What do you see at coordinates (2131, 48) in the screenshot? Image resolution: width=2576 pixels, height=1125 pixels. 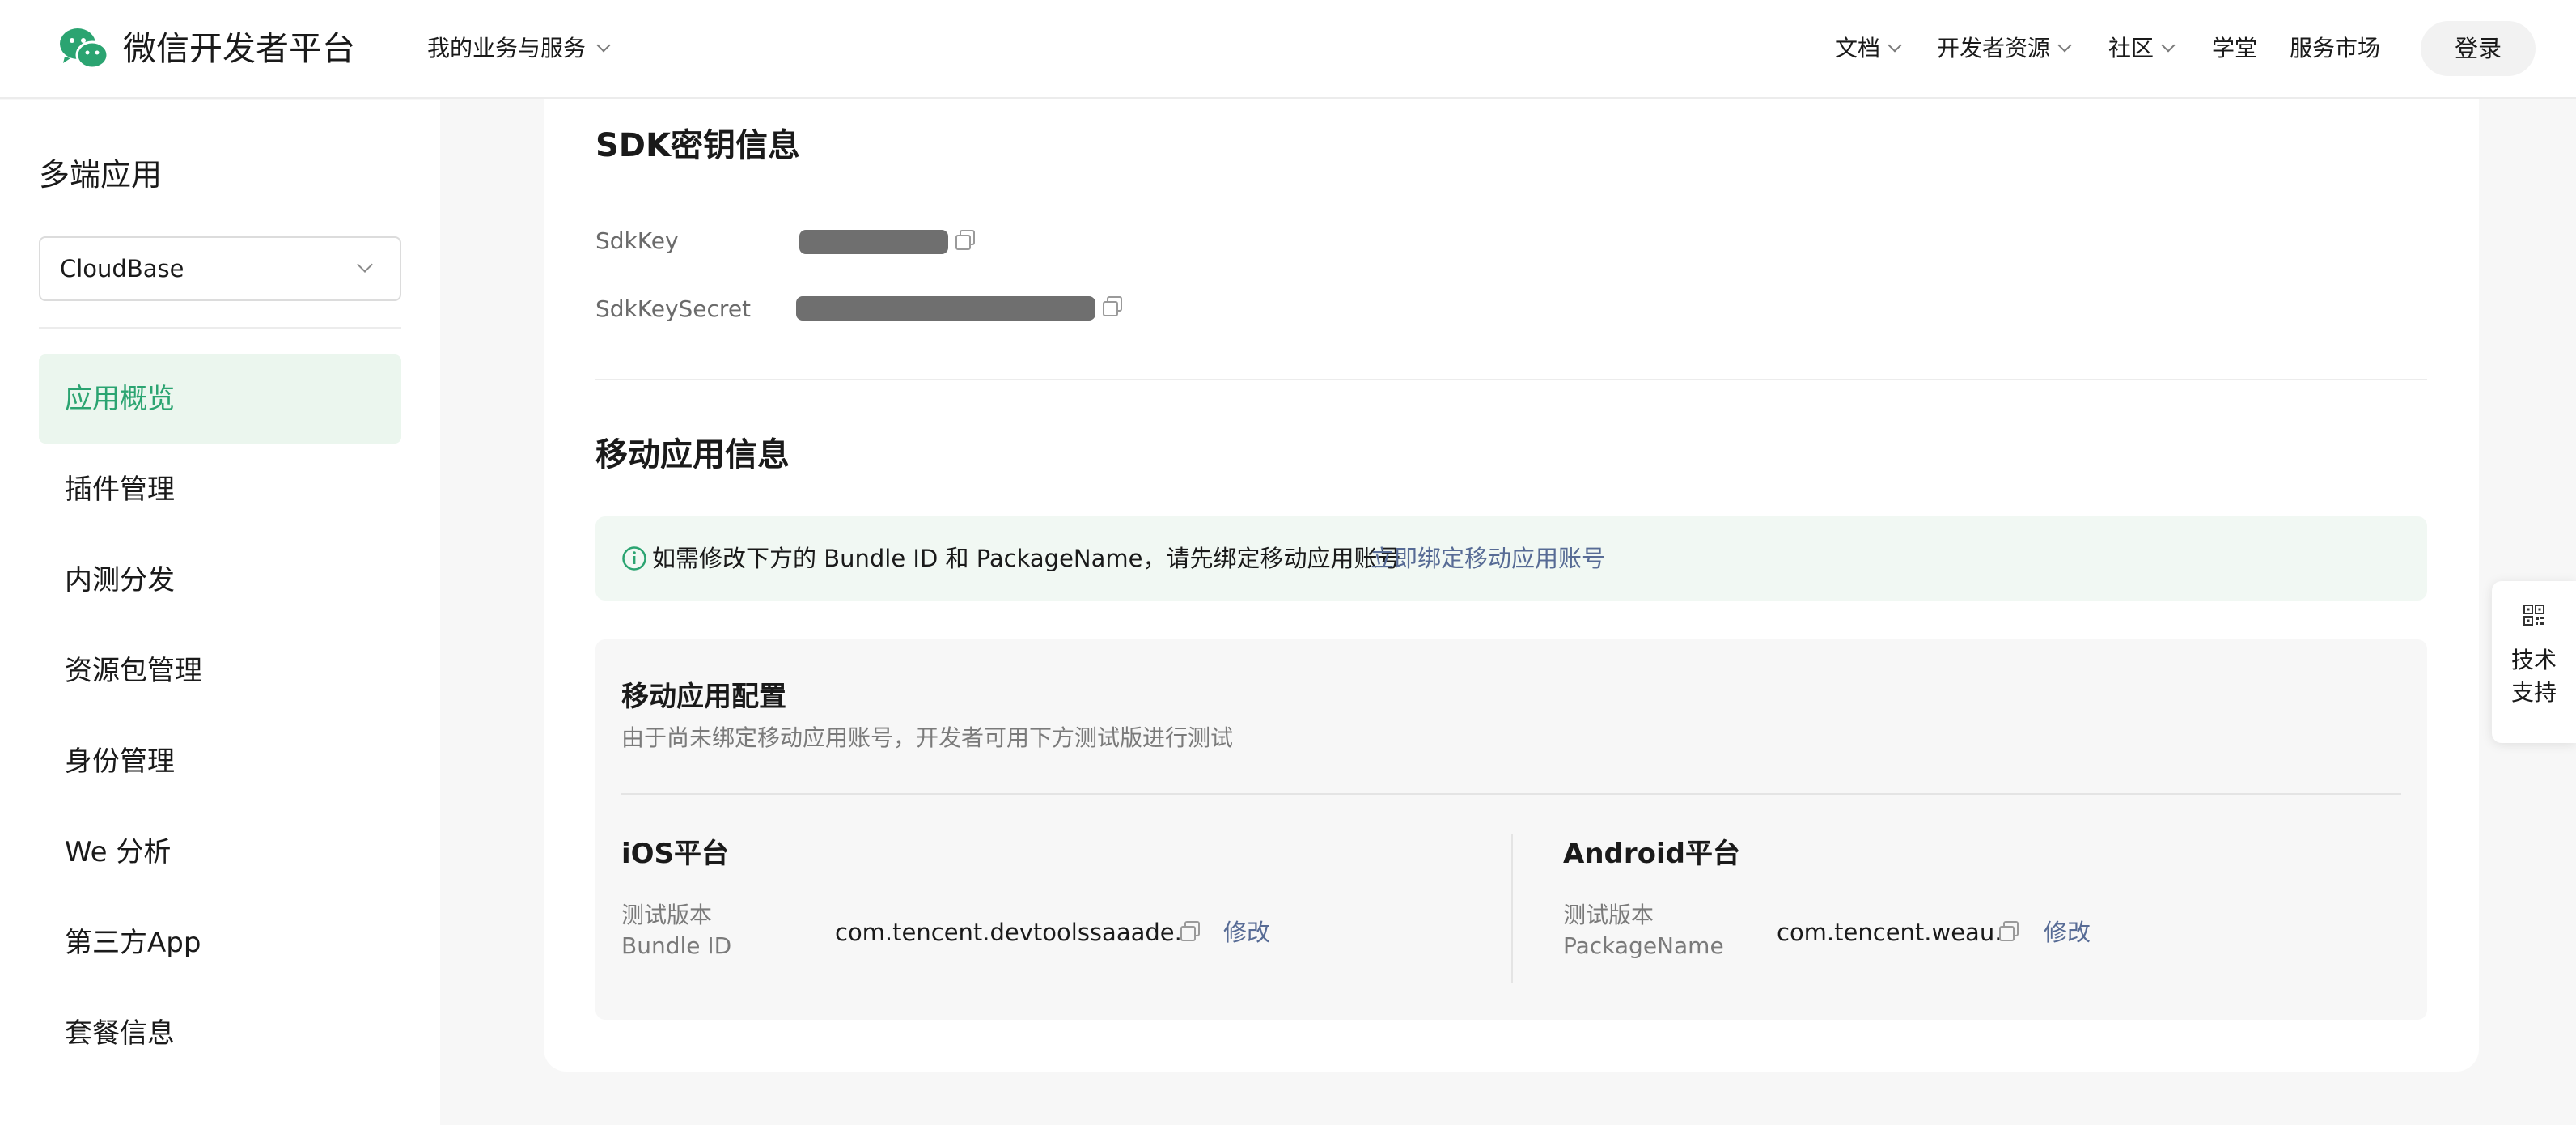 I see `nav-community-label: 社区` at bounding box center [2131, 48].